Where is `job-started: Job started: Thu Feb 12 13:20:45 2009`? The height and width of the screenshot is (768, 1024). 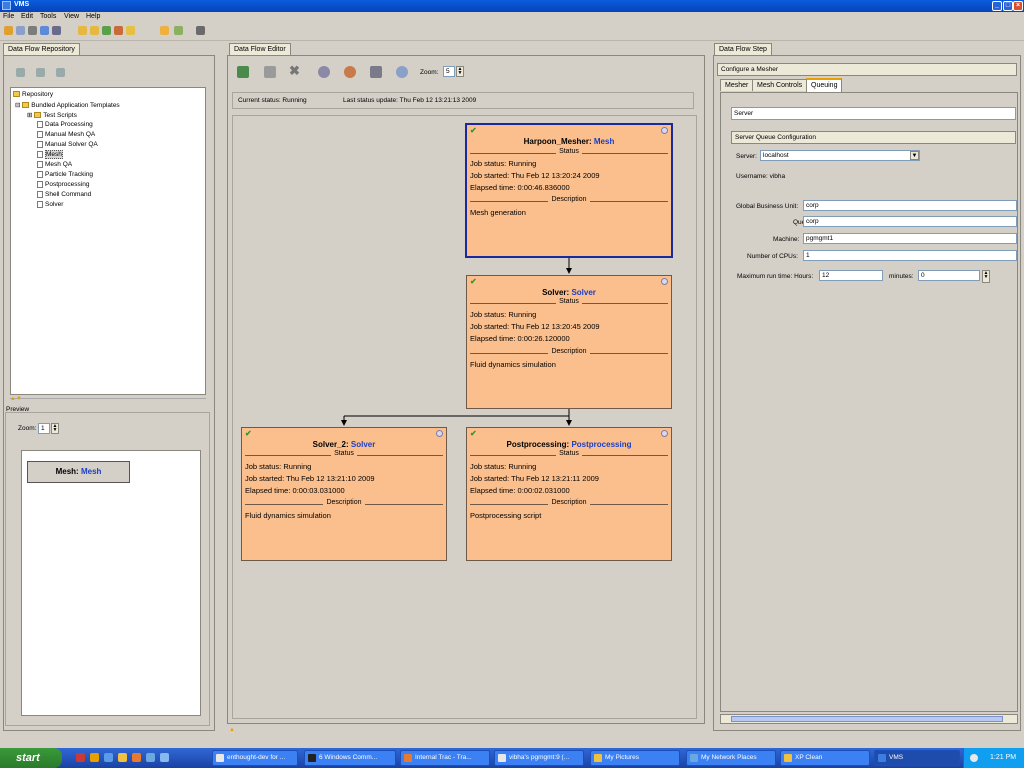 job-started: Job started: Thu Feb 12 13:20:45 2009 is located at coordinates (535, 326).